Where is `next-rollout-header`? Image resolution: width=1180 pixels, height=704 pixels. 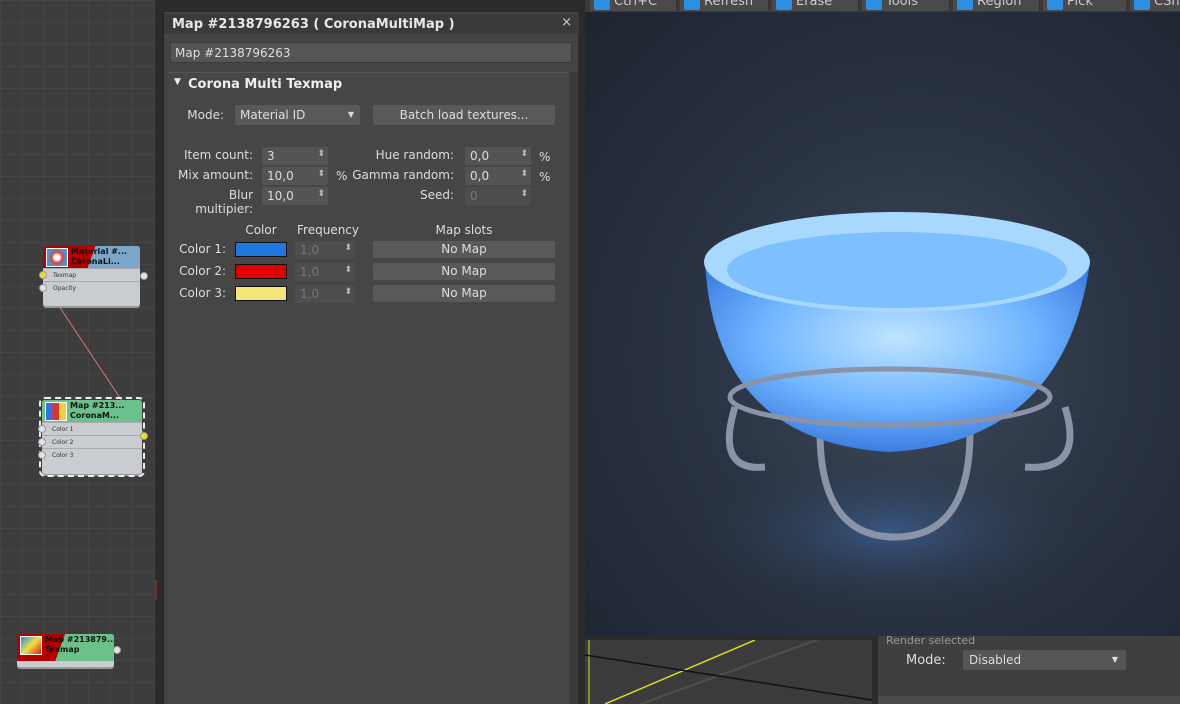 next-rollout-header is located at coordinates (1029, 700).